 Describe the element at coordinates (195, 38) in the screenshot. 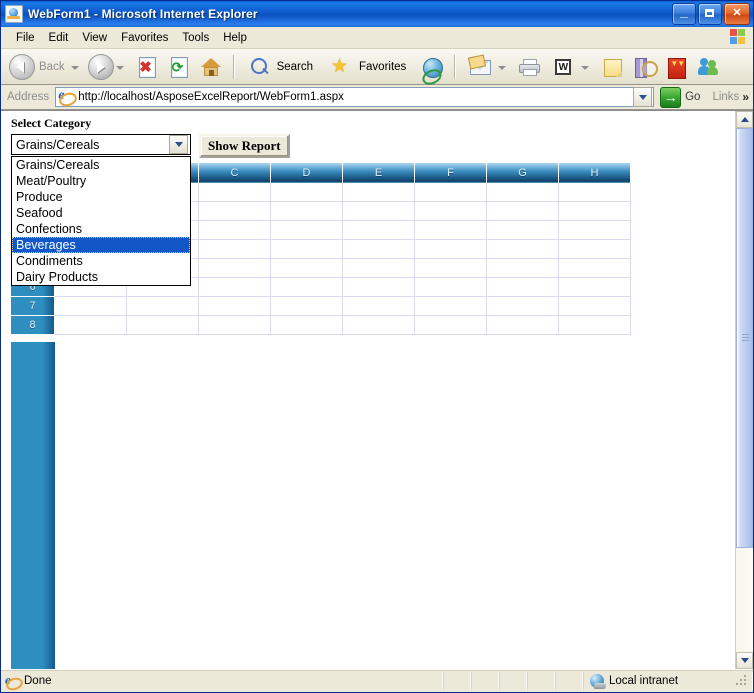

I see `menu-item-tools: Tools` at that location.